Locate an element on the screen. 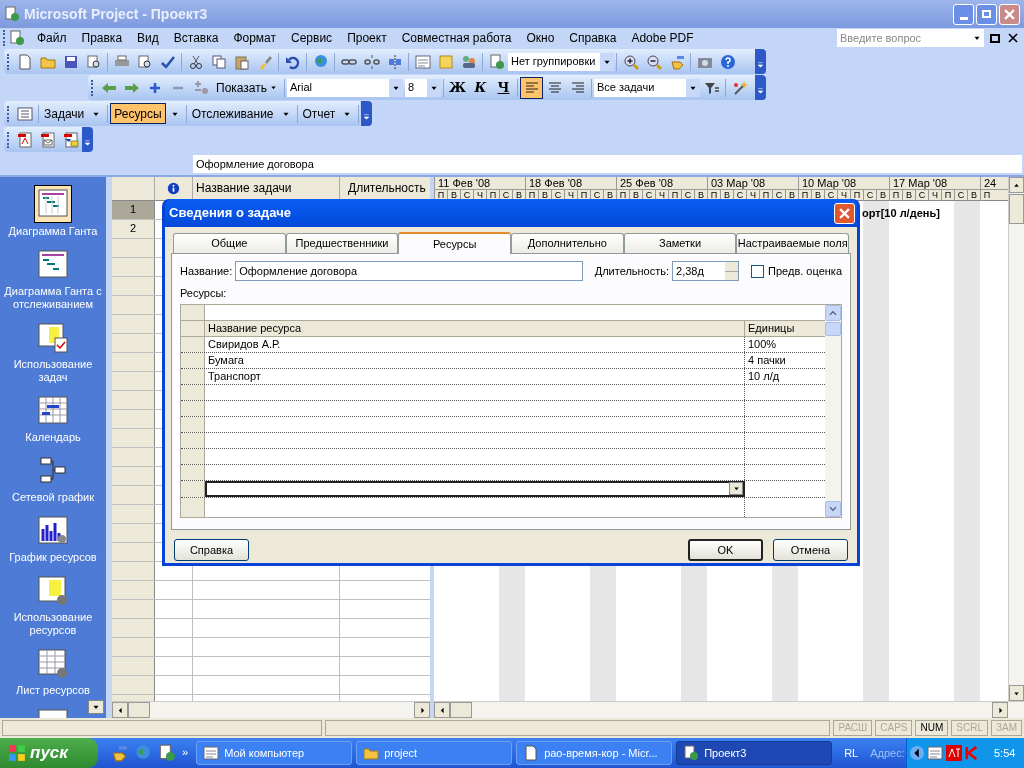 The height and width of the screenshot is (768, 1024). duration-spinner: 2,38д is located at coordinates (706, 271).